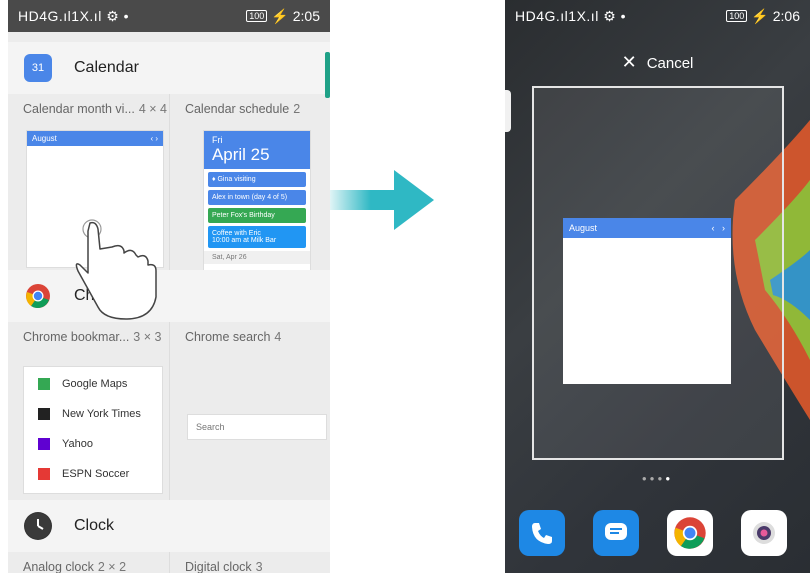 This screenshot has width=810, height=573. I want to click on bookmark-label: ESPN Soccer, so click(96, 474).